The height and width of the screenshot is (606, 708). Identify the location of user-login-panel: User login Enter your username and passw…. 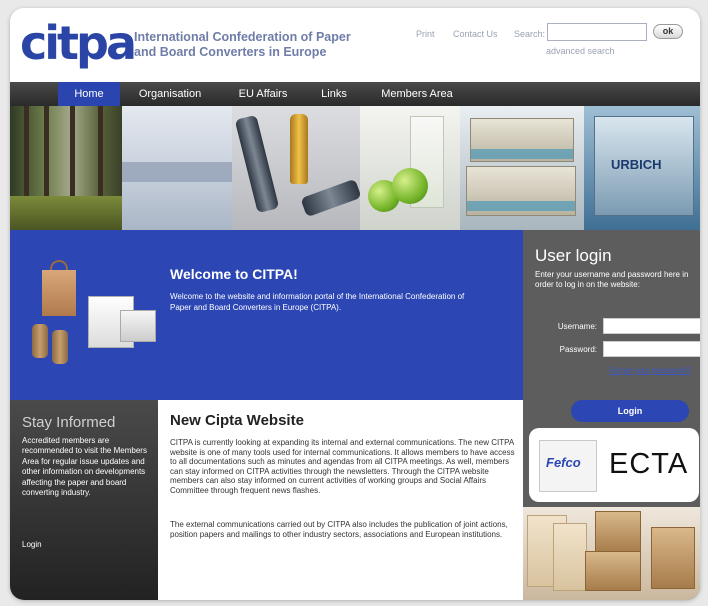
(611, 327).